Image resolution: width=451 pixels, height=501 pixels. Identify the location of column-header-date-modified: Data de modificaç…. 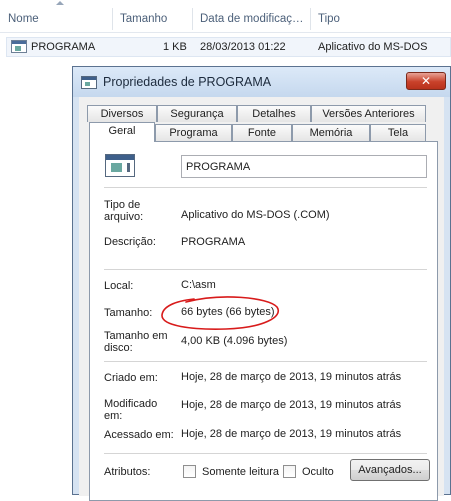
(251, 16).